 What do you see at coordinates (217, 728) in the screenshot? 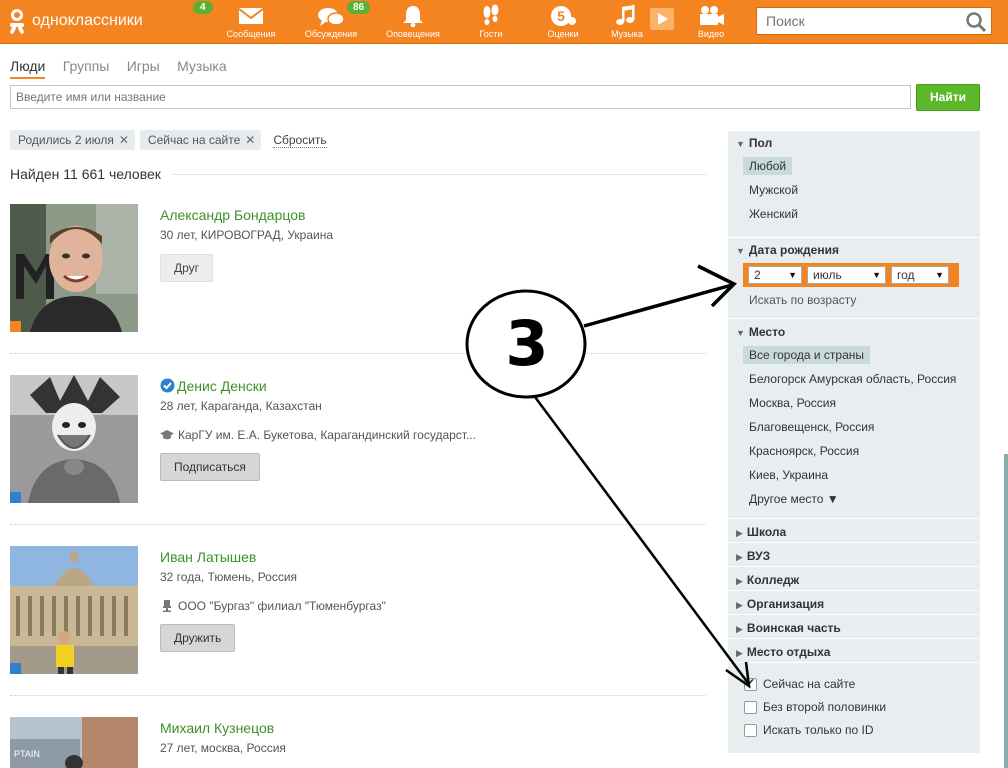
I see `person-name: Михаил Кузнецов` at bounding box center [217, 728].